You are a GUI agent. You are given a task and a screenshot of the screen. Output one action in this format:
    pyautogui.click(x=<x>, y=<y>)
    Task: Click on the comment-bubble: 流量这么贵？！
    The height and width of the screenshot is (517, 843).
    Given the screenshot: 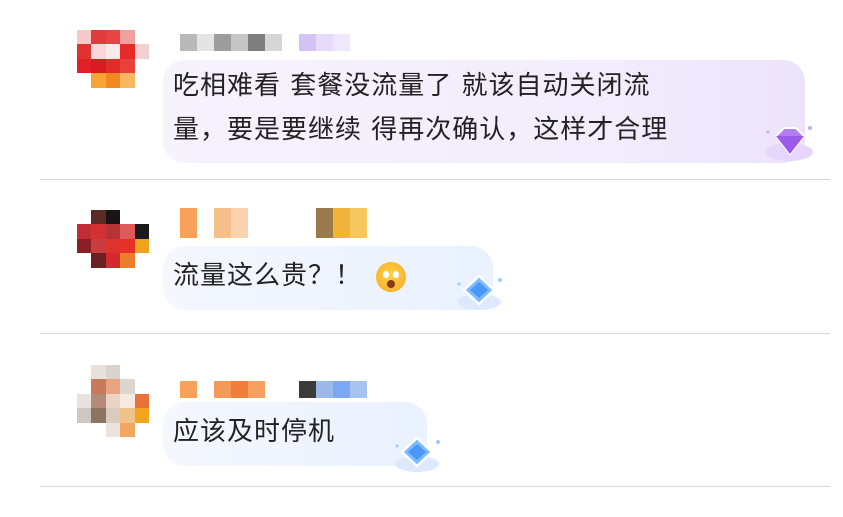 What is the action you would take?
    pyautogui.click(x=328, y=278)
    